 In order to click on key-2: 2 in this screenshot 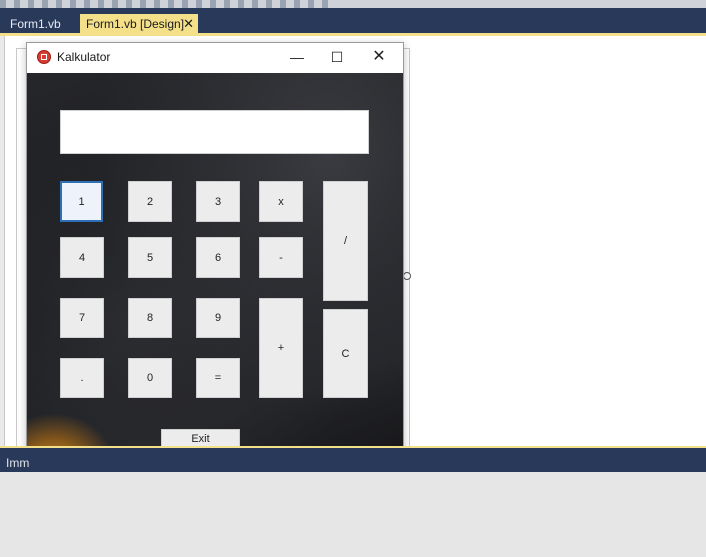, I will do `click(150, 201)`.